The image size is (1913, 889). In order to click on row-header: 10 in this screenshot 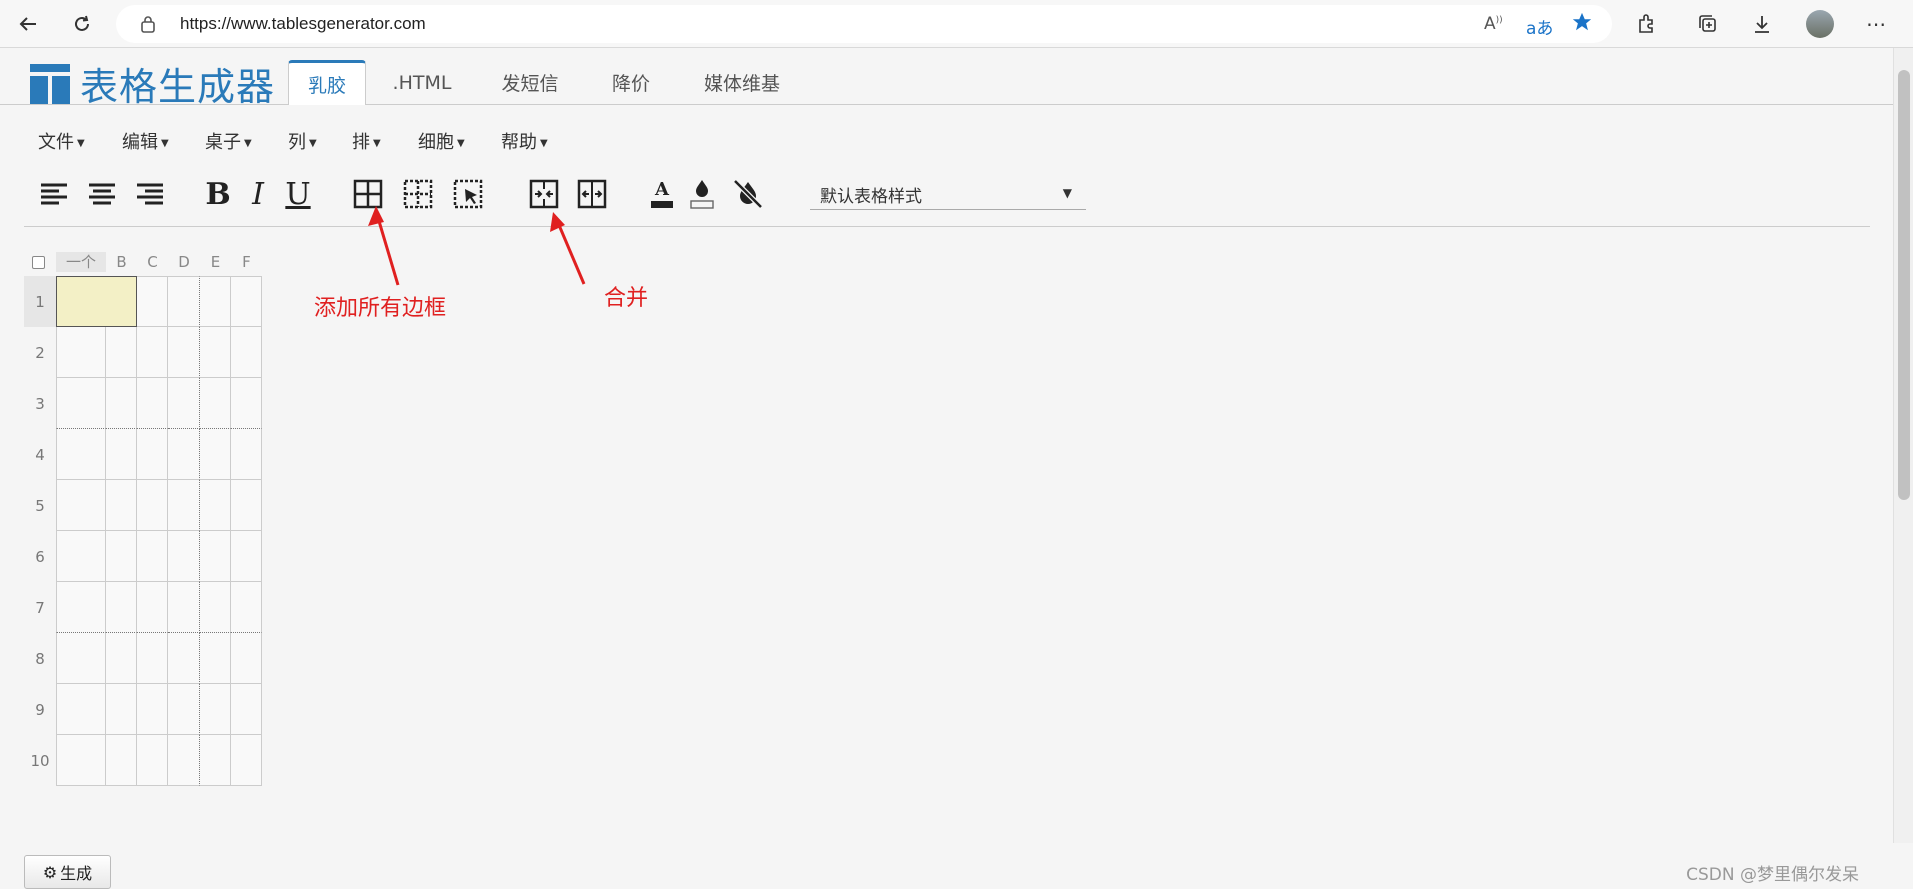, I will do `click(40, 760)`.